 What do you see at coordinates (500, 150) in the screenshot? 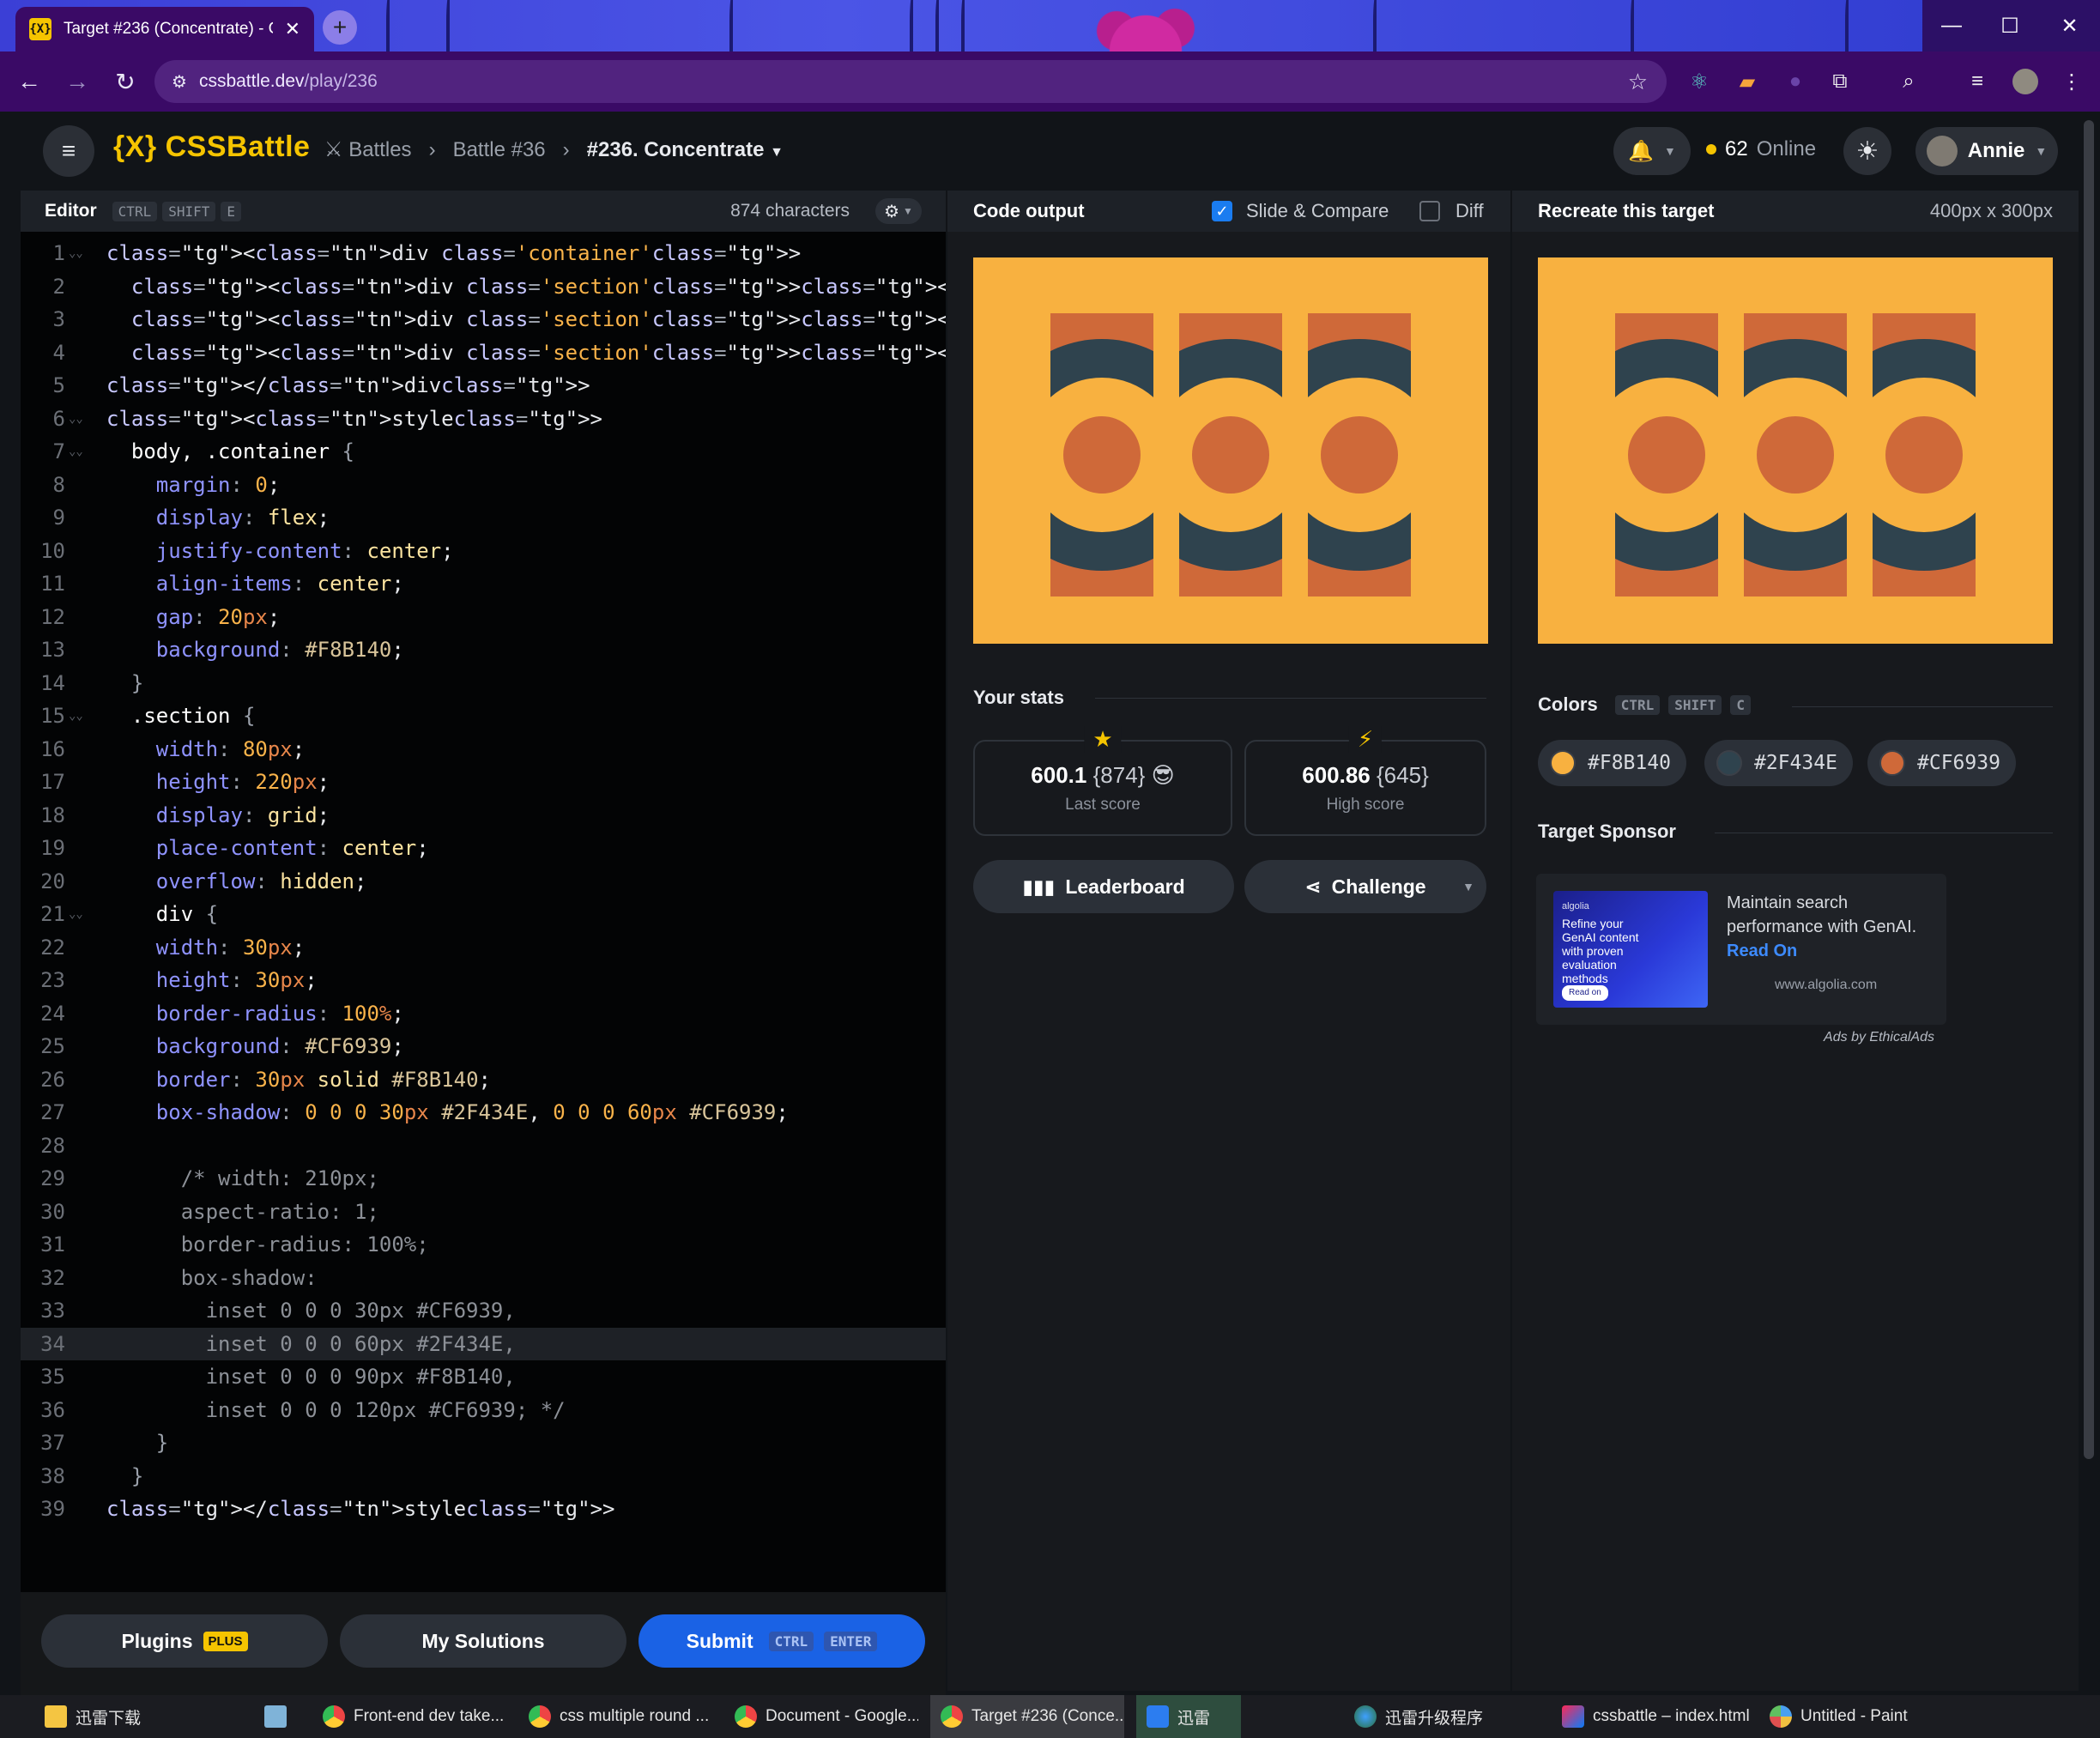
I see `crumb-battle-36: Battle #36` at bounding box center [500, 150].